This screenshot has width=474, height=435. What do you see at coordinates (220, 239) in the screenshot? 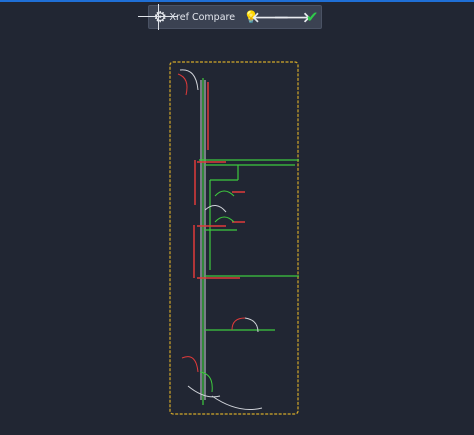
I see `door-swings` at bounding box center [220, 239].